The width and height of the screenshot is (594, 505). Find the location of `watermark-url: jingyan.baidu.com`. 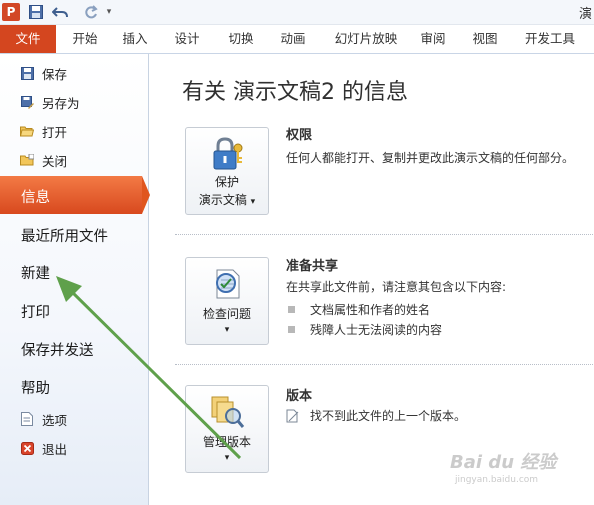

watermark-url: jingyan.baidu.com is located at coordinates (497, 480).